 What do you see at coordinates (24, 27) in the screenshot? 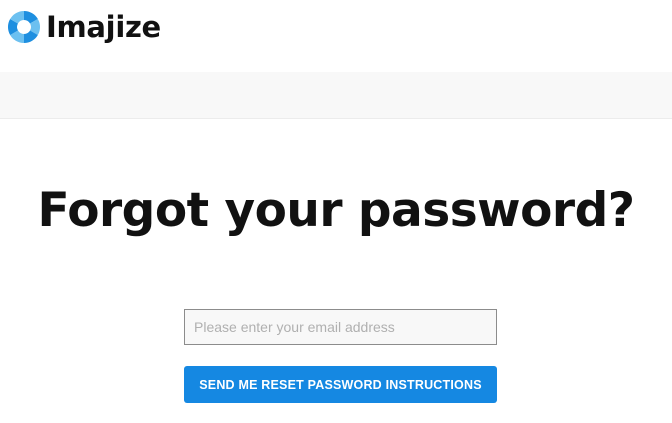
I see `aperture-icon` at bounding box center [24, 27].